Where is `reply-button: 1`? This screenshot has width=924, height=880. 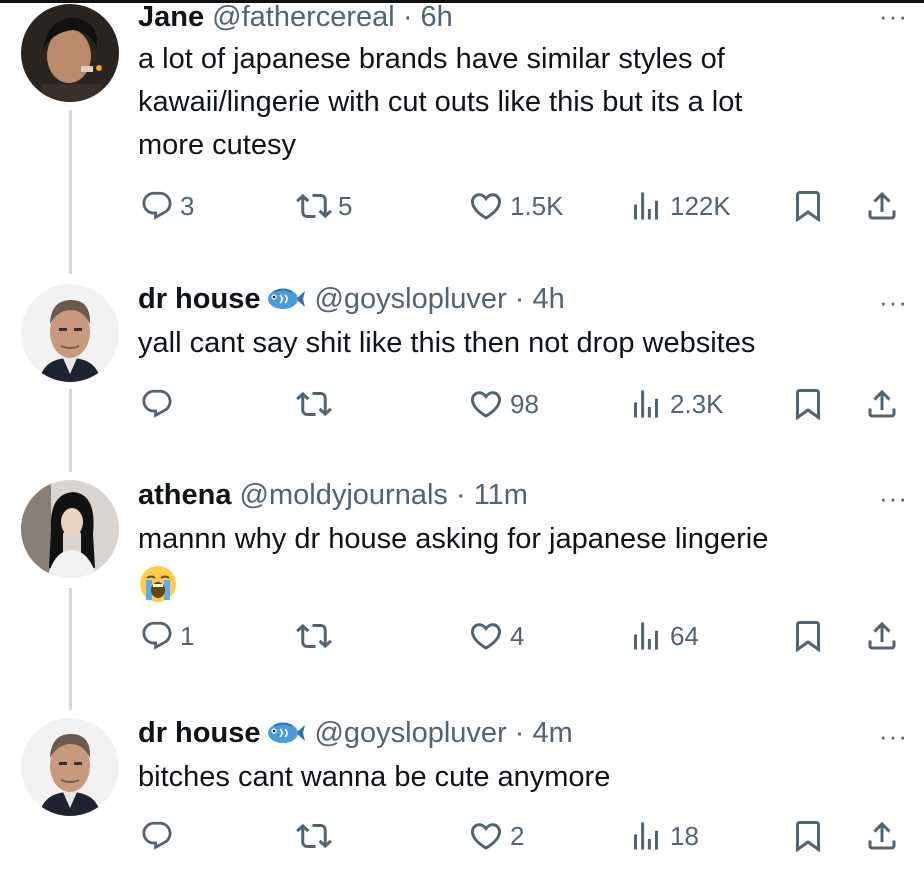 reply-button: 1 is located at coordinates (167, 636).